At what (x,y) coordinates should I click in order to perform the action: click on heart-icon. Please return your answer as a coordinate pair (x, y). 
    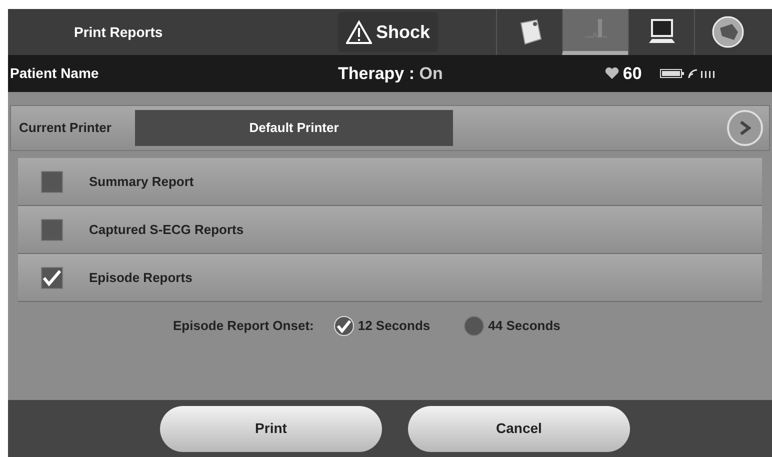
    Looking at the image, I should click on (611, 73).